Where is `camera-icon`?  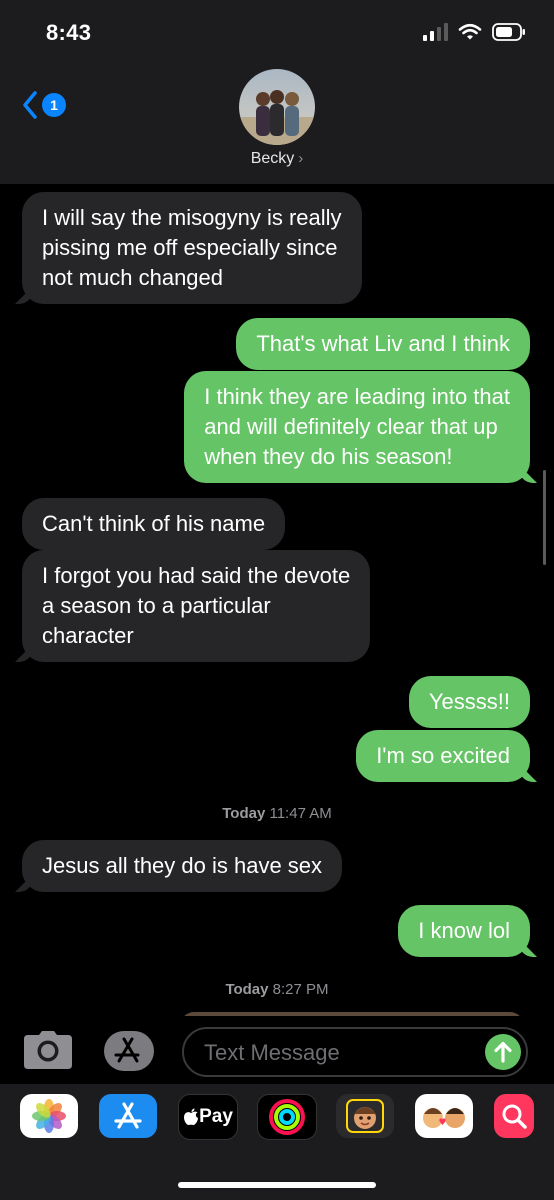
camera-icon is located at coordinates (48, 1050).